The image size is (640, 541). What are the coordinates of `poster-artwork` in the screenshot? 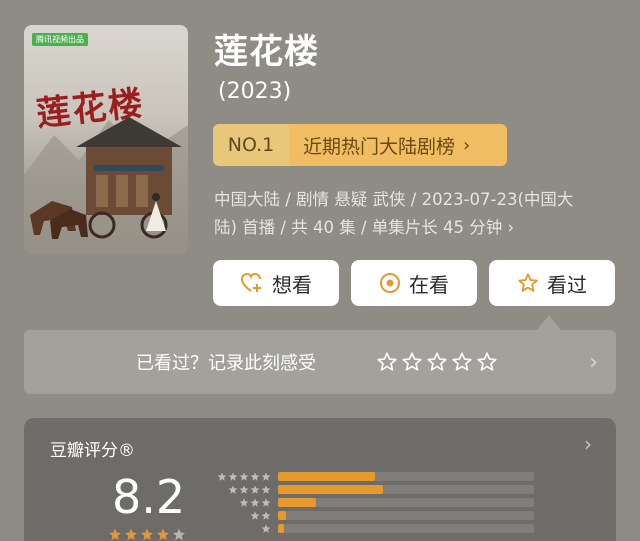 It's located at (106, 185).